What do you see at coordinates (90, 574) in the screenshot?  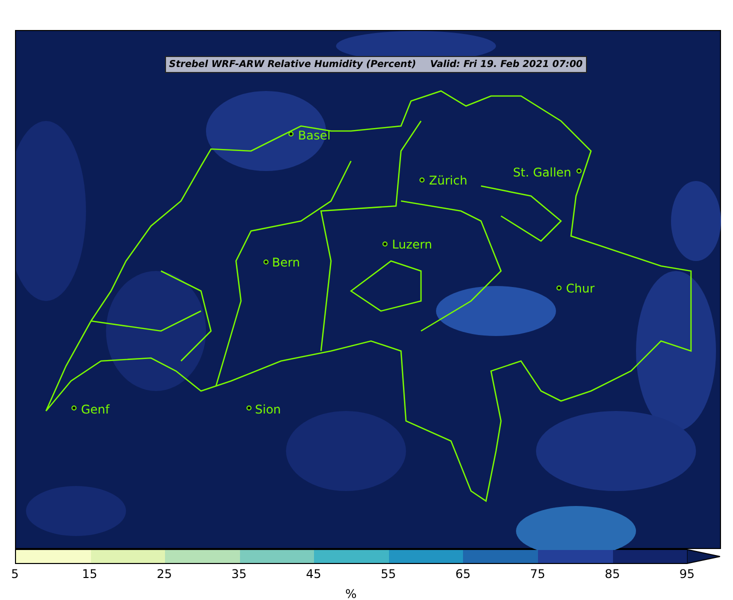 I see `tick-label: 15` at bounding box center [90, 574].